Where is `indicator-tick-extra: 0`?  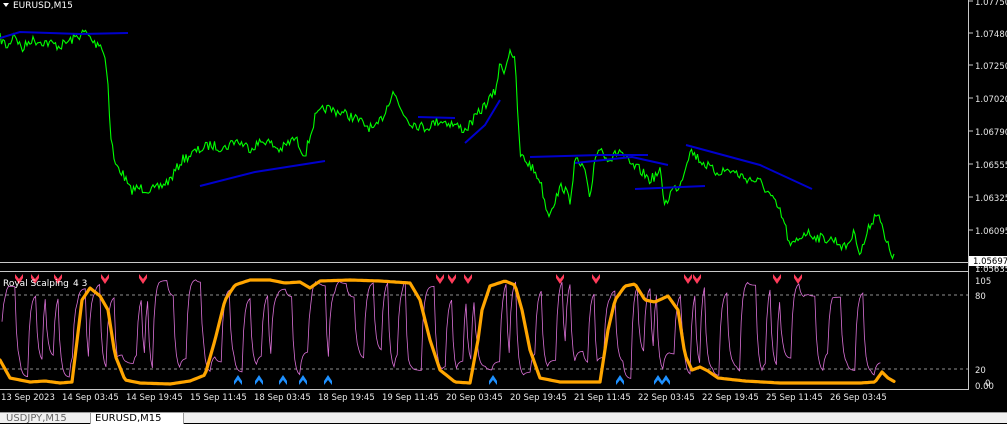 indicator-tick-extra: 0 is located at coordinates (987, 384).